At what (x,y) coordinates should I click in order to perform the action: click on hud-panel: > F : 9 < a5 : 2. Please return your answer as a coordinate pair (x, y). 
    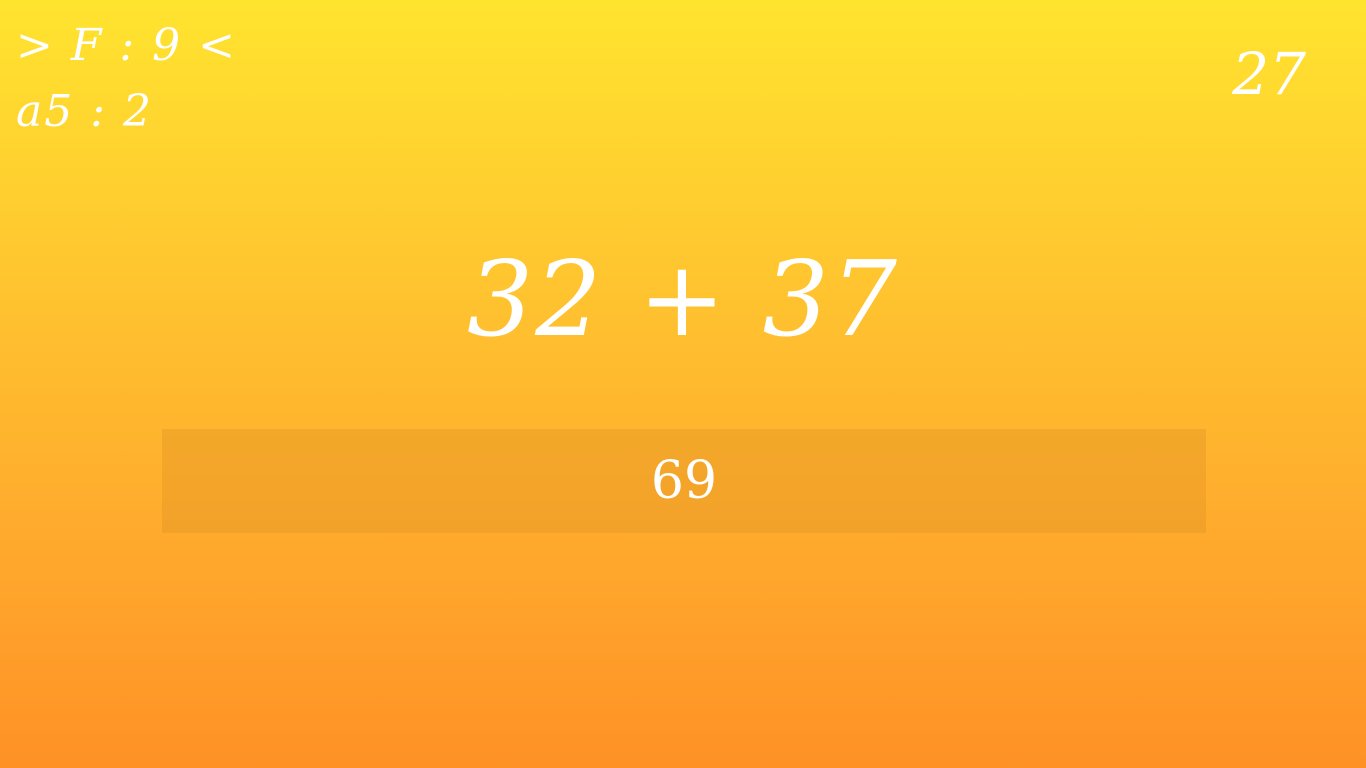
    Looking at the image, I should click on (146, 75).